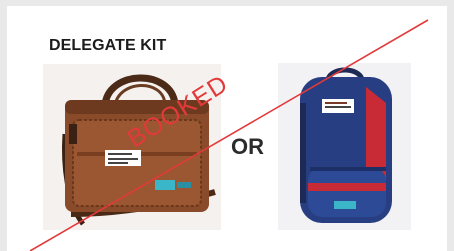  Describe the element at coordinates (247, 146) in the screenshot. I see `or-separator: OR` at that location.